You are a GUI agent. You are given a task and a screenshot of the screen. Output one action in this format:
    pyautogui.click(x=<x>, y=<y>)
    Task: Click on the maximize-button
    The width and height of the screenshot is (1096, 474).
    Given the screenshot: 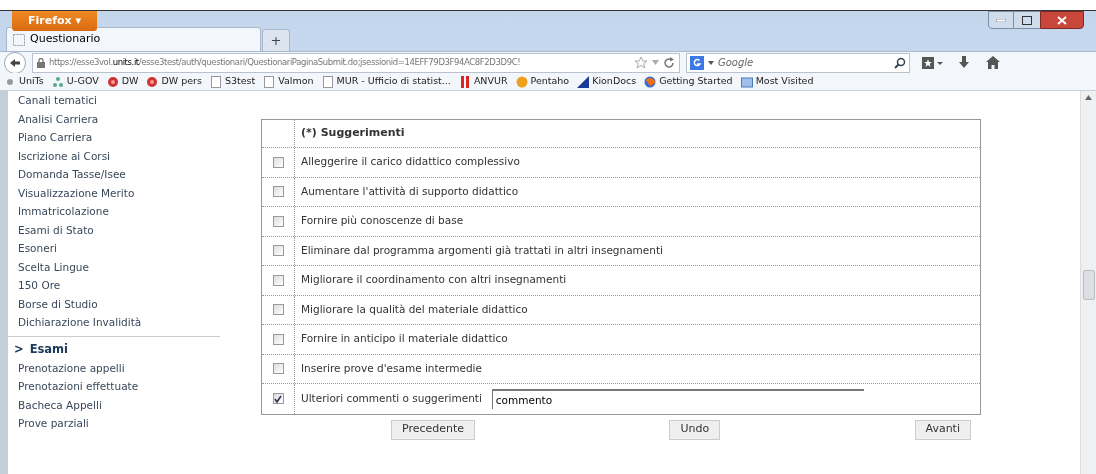 What is the action you would take?
    pyautogui.click(x=1027, y=20)
    